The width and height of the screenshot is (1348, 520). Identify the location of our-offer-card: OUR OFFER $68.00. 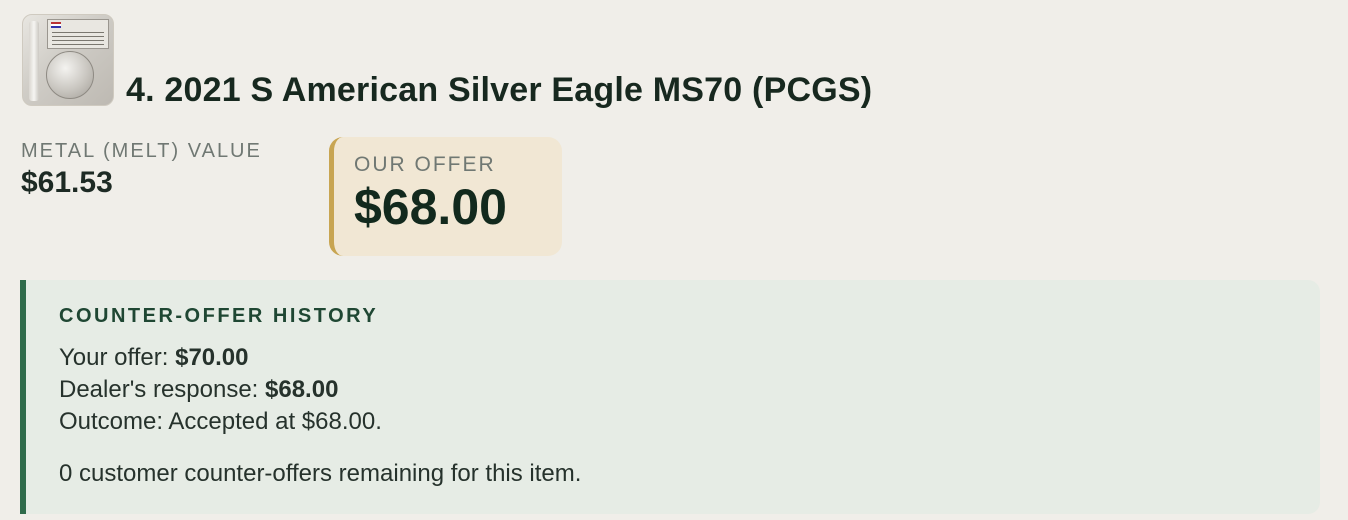
(445, 196).